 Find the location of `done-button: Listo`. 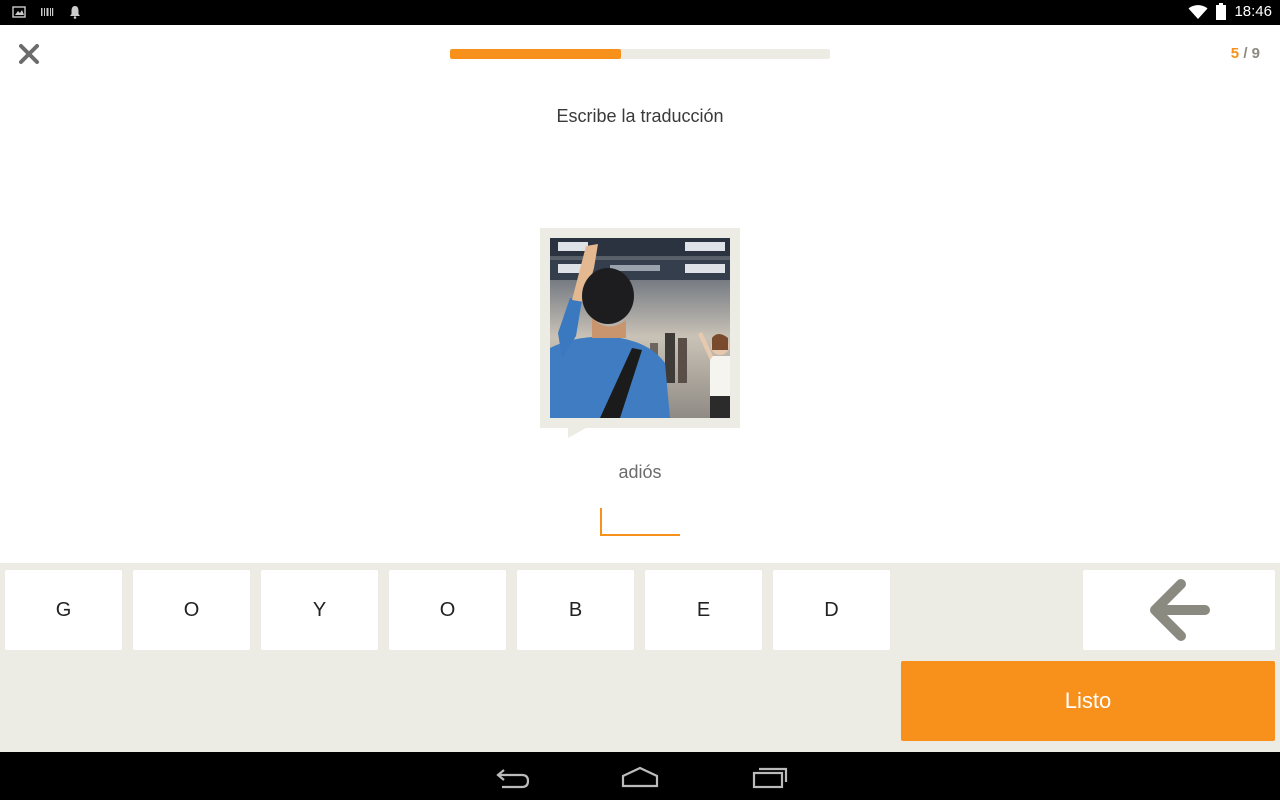

done-button: Listo is located at coordinates (1088, 701).